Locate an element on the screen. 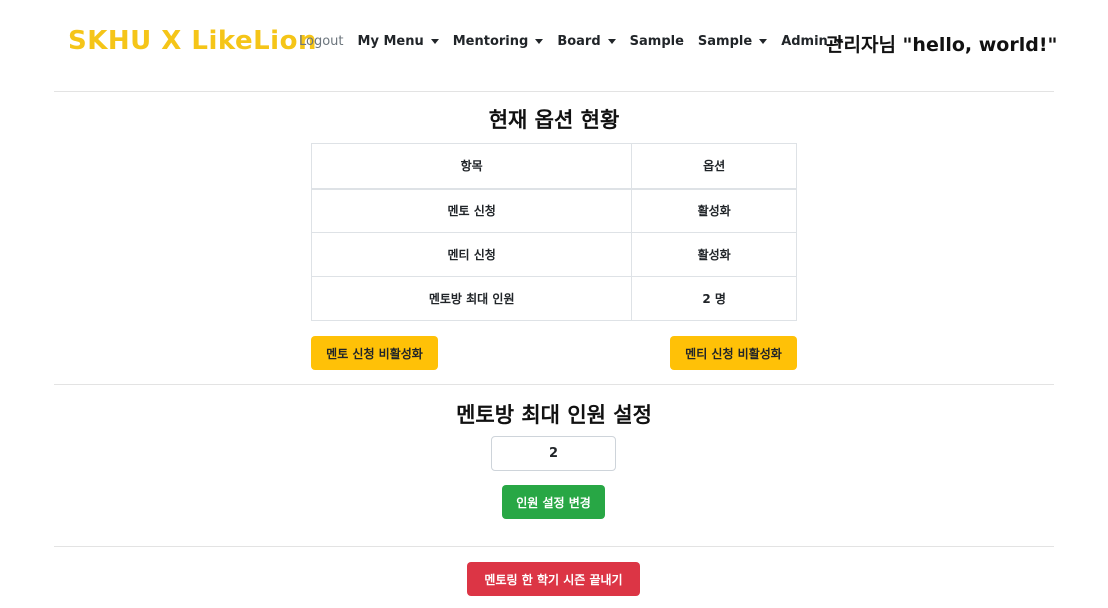 Image resolution: width=1108 pixels, height=608 pixels. user-greeting: 관리자님 "hello, world!" is located at coordinates (942, 45).